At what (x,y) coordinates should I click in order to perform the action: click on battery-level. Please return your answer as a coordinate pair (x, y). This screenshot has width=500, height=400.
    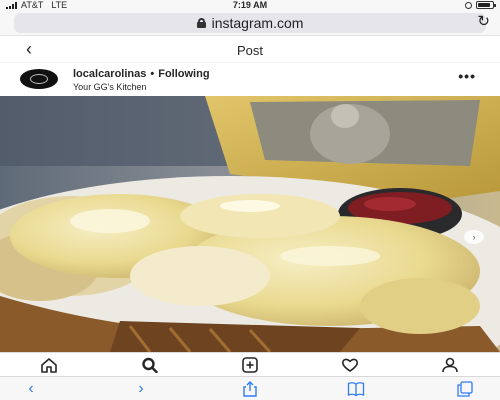
    Looking at the image, I should click on (484, 5).